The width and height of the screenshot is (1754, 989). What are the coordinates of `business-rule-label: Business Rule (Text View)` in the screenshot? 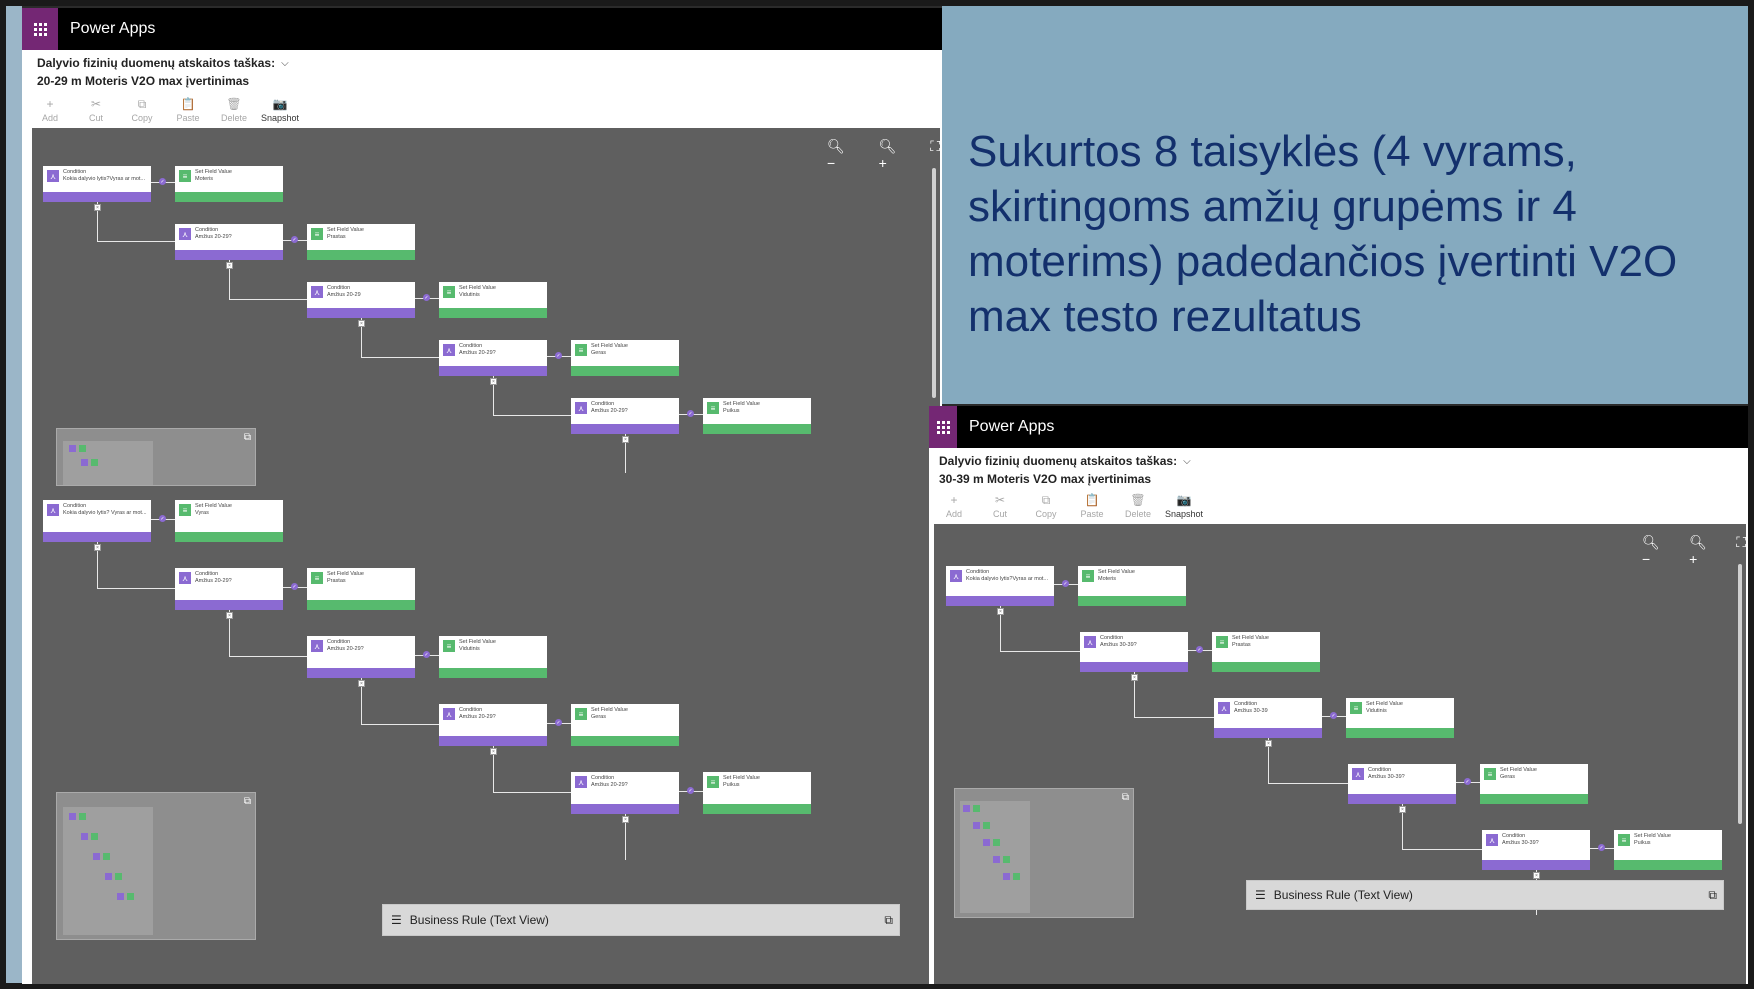 It's located at (1343, 895).